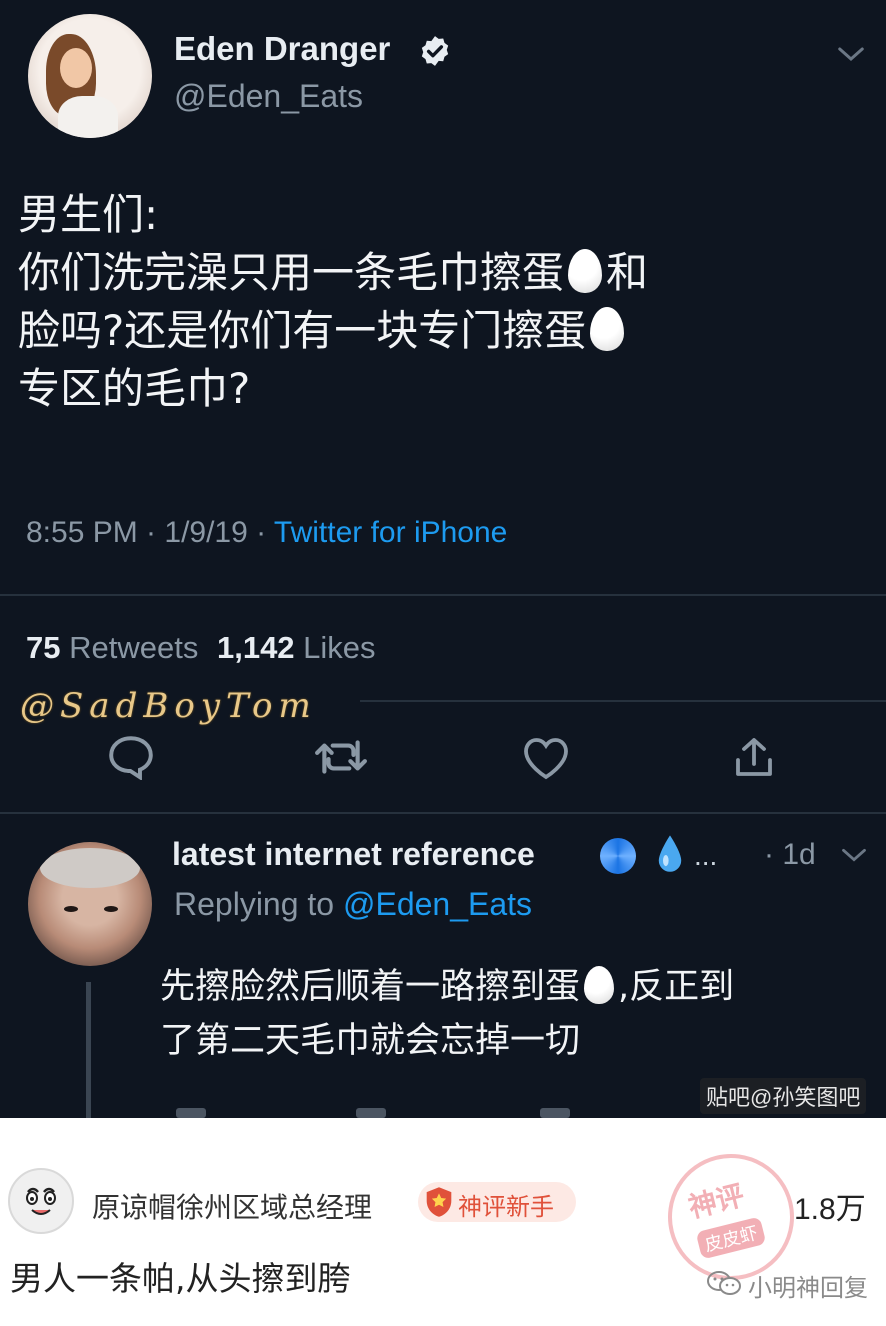  Describe the element at coordinates (830, 1206) in the screenshot. I see `comment-like-count: 1.8万` at that location.